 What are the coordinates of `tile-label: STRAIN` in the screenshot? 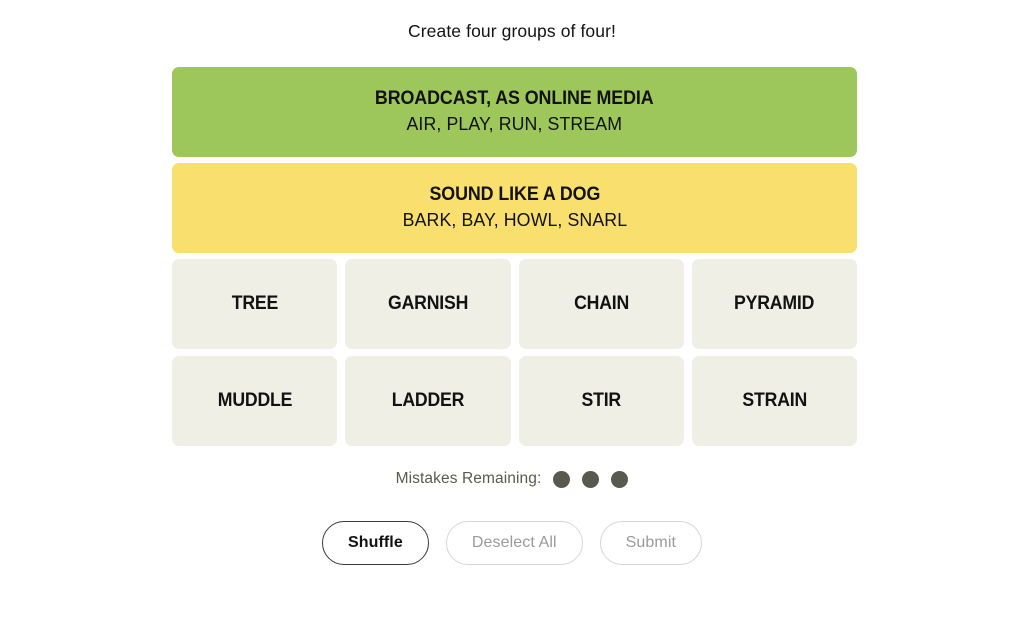 It's located at (774, 400).